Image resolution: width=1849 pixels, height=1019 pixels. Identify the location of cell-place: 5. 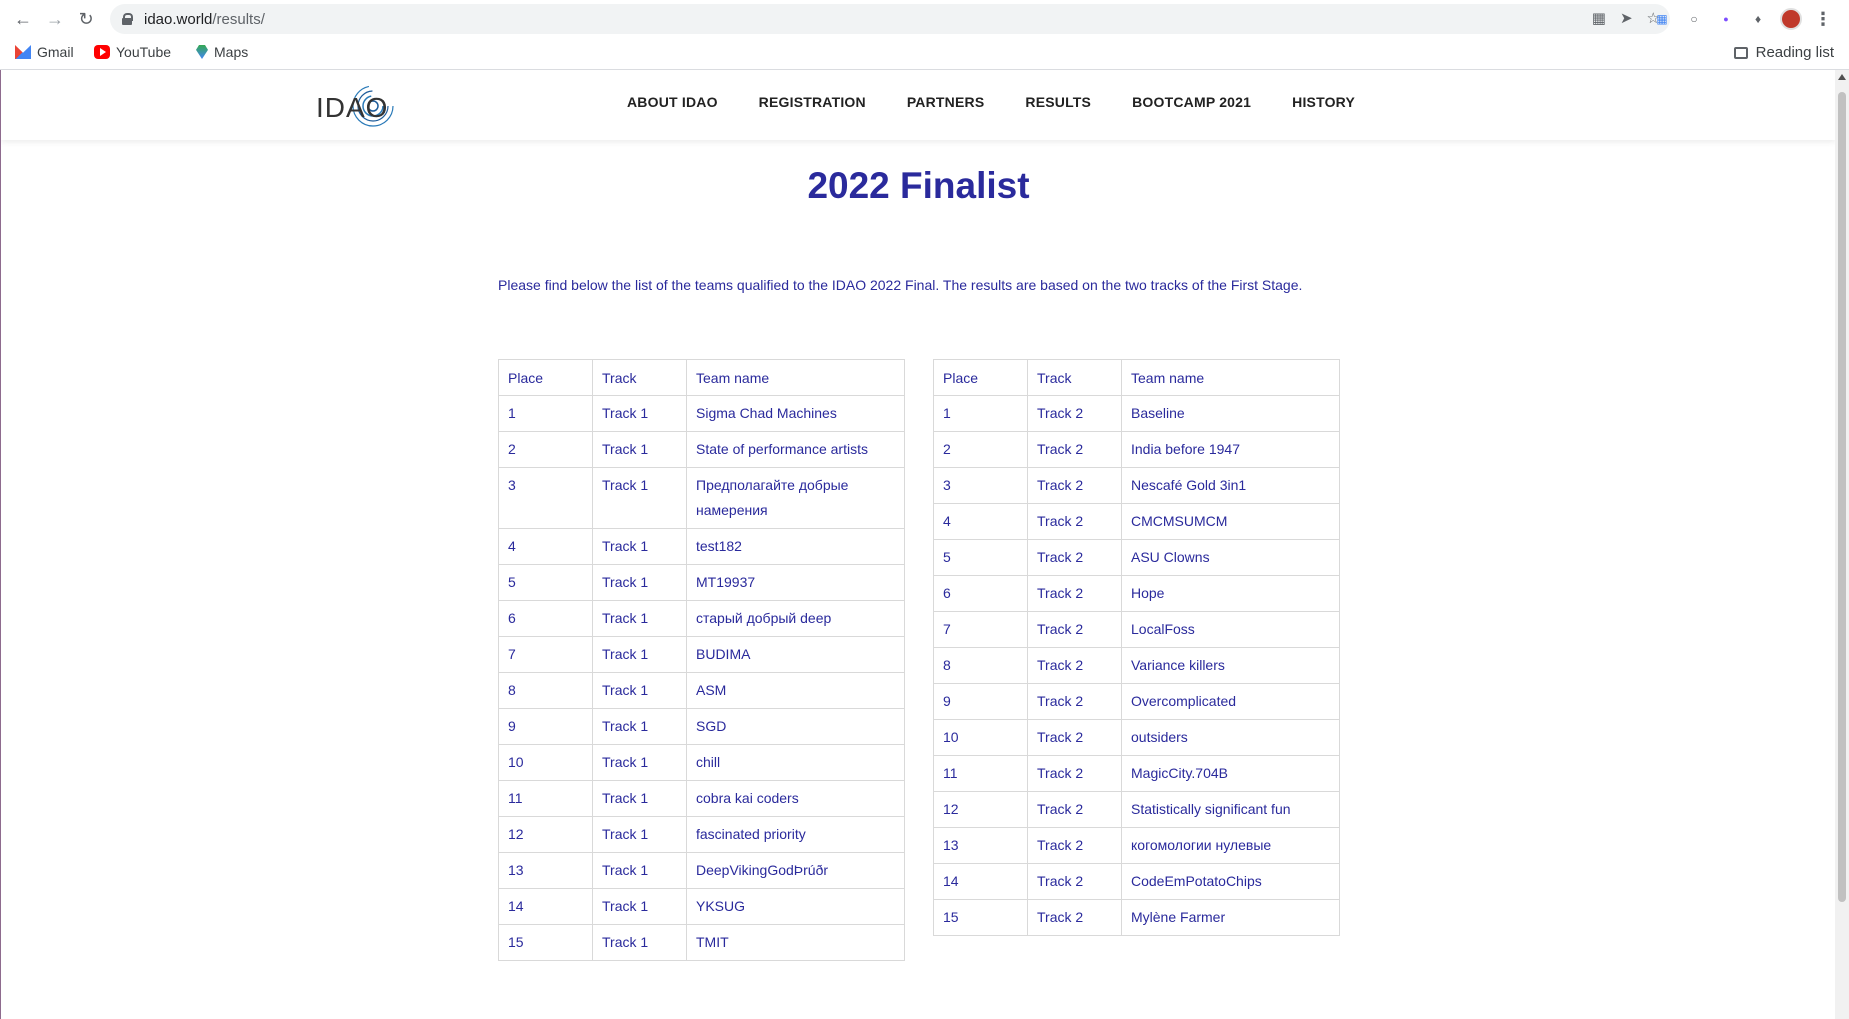
(980, 557).